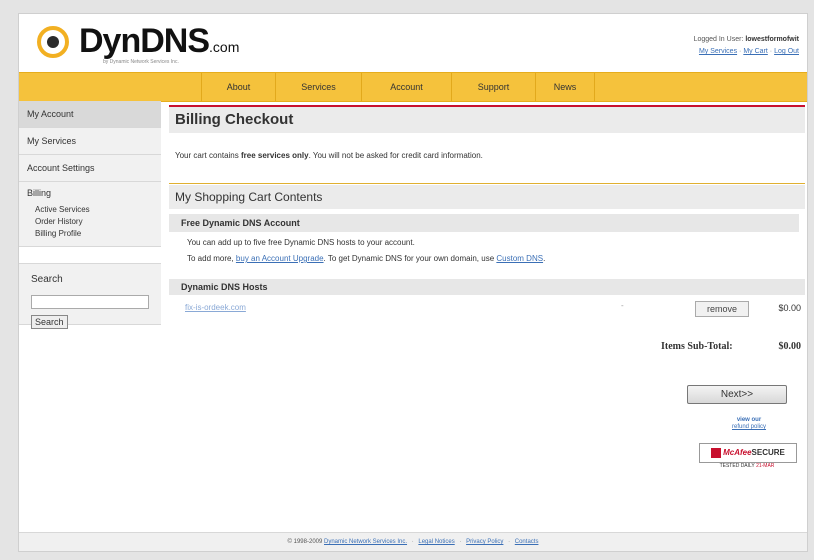 Image resolution: width=814 pixels, height=560 pixels. What do you see at coordinates (789, 308) in the screenshot?
I see `host-price: $0.00` at bounding box center [789, 308].